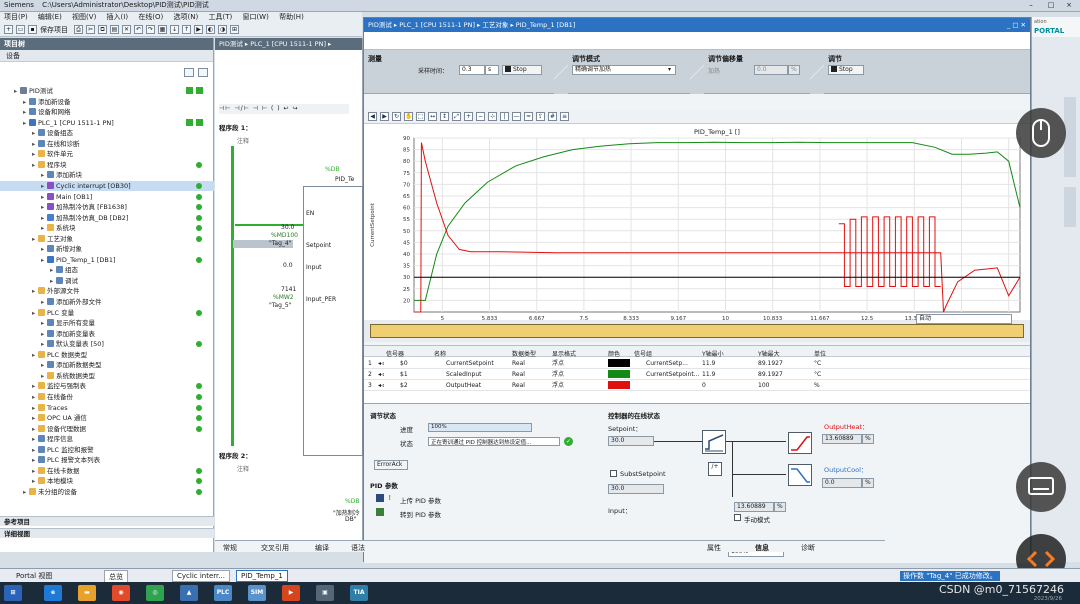  I want to click on accessible-devices-icon: ⊞, so click(234, 29).